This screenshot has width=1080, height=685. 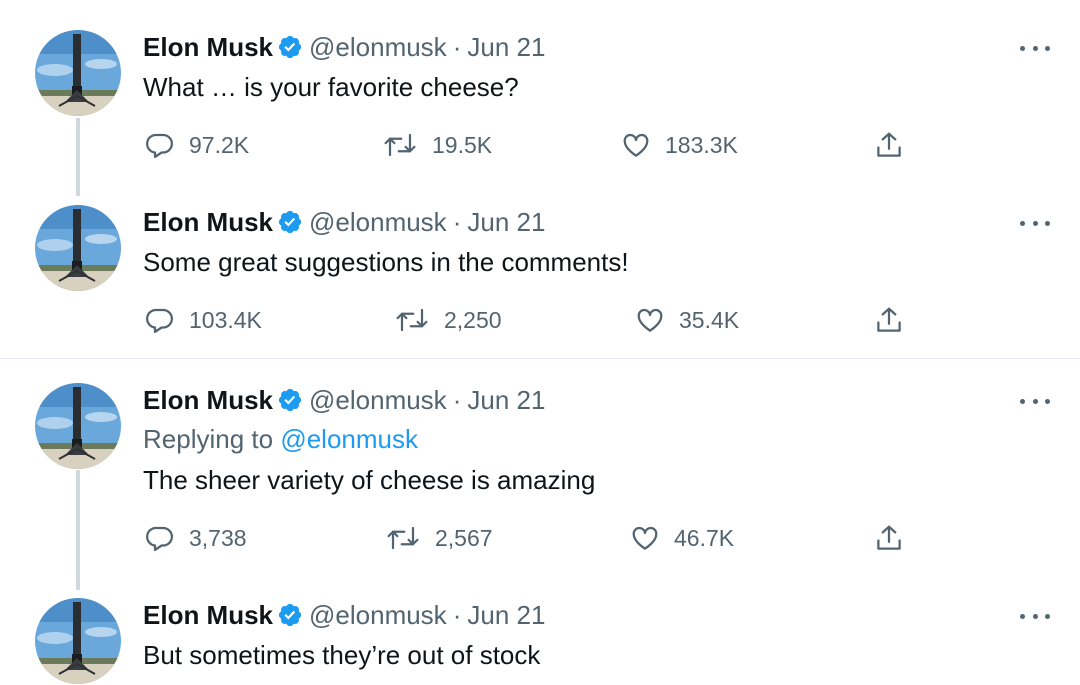 What do you see at coordinates (219, 144) in the screenshot?
I see `reply-count: 97.2K` at bounding box center [219, 144].